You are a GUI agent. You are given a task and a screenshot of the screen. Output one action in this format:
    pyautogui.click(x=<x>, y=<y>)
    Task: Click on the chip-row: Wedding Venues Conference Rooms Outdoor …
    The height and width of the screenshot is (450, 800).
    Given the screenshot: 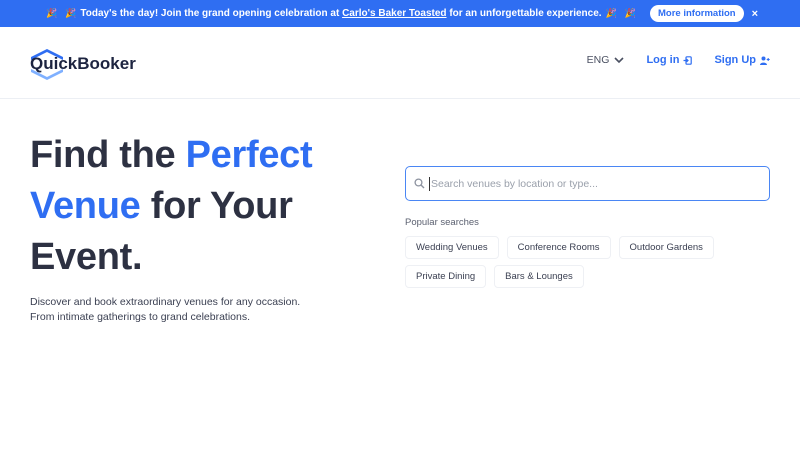 What is the action you would take?
    pyautogui.click(x=595, y=247)
    